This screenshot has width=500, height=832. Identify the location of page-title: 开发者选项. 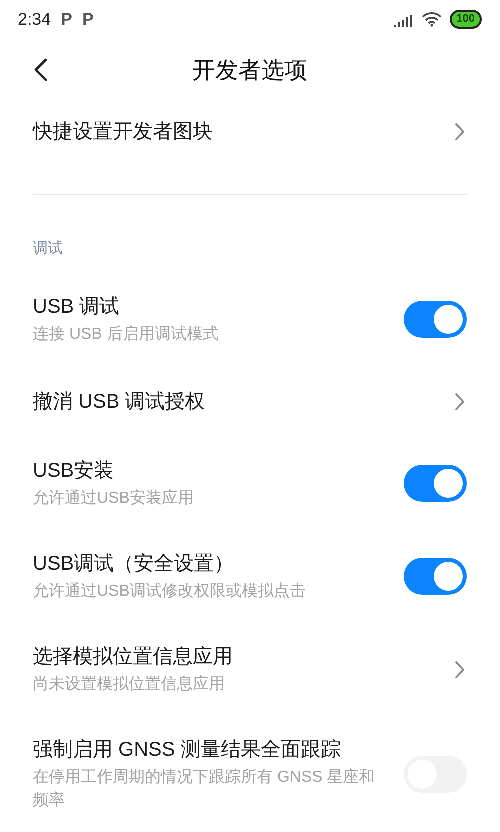
(250, 70).